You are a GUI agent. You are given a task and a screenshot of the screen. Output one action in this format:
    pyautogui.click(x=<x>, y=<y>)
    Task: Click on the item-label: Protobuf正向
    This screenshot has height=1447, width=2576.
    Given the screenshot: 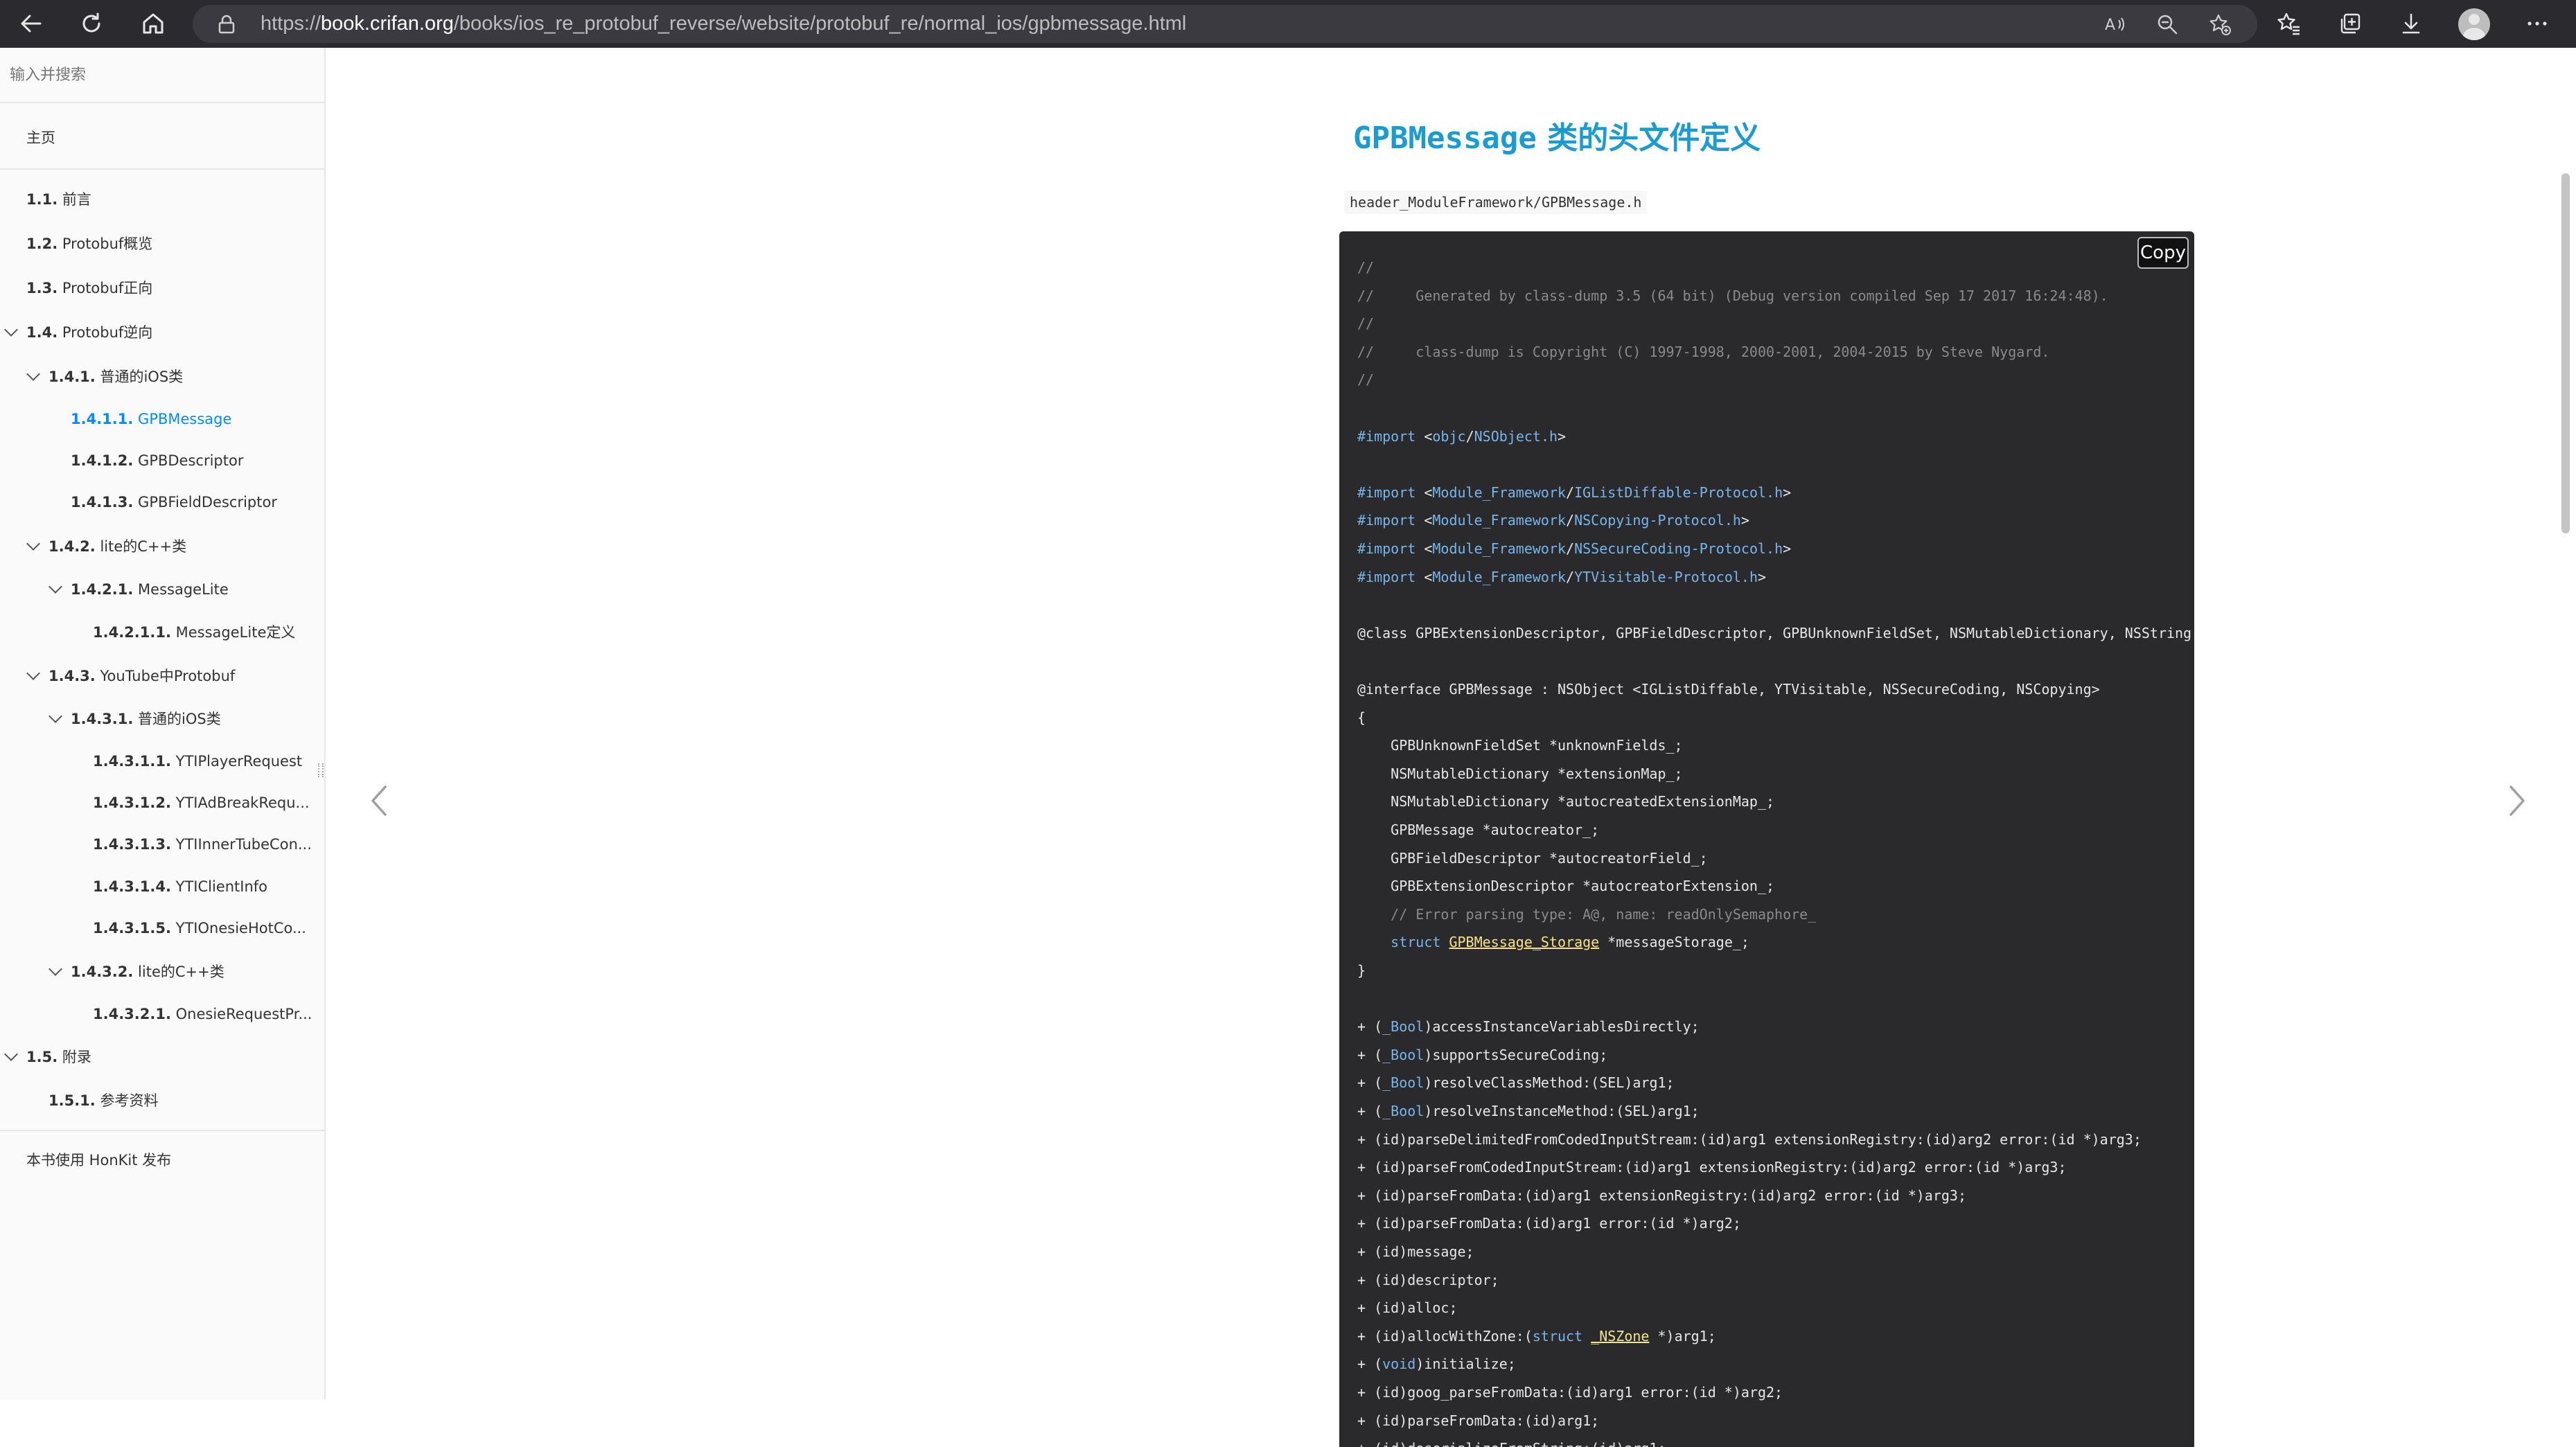 What is the action you would take?
    pyautogui.click(x=107, y=288)
    